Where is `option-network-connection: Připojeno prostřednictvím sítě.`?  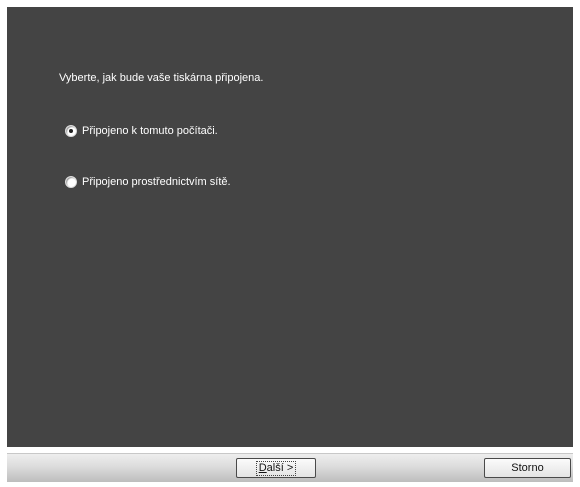 option-network-connection: Připojeno prostřednictvím sítě. is located at coordinates (148, 182).